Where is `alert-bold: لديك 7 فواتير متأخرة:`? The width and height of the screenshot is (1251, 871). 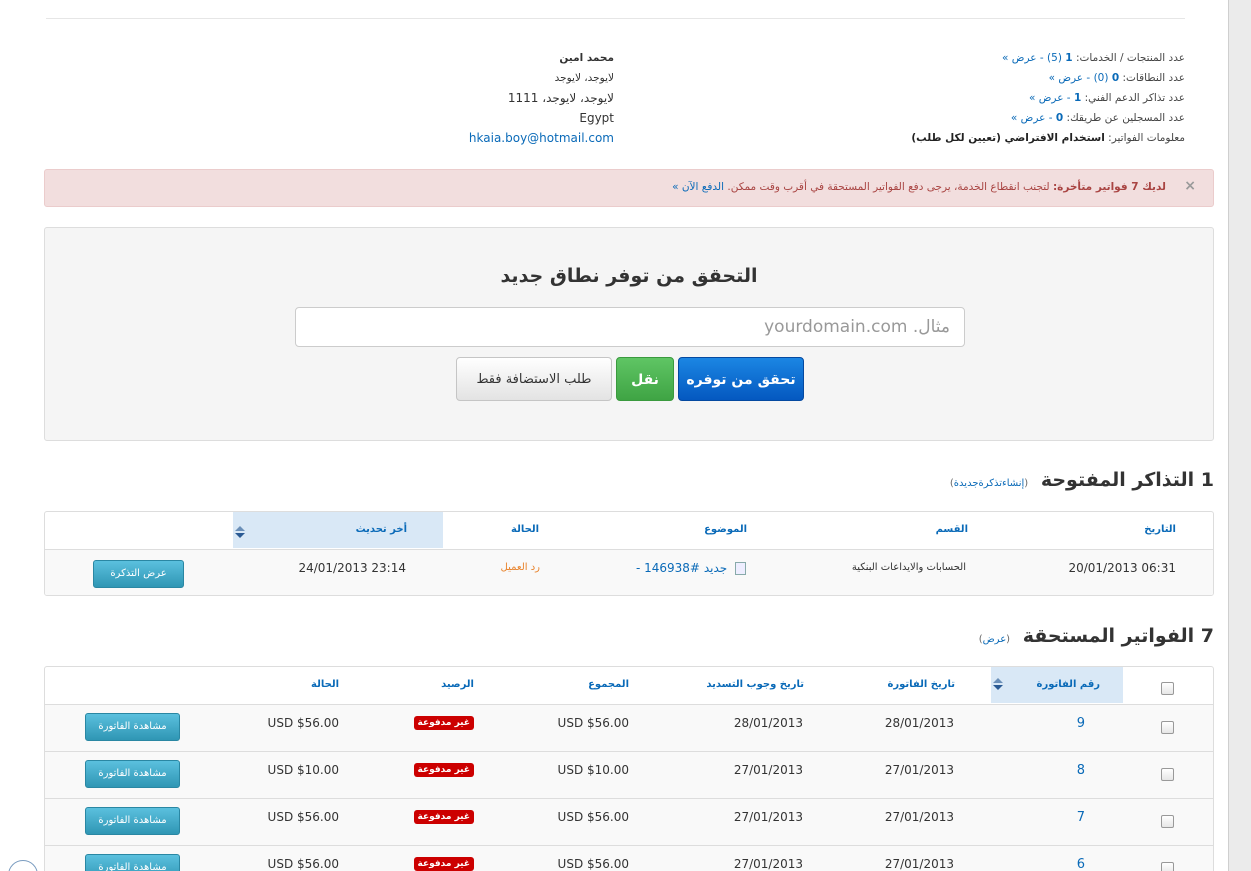
alert-bold: لديك 7 فواتير متأخرة: is located at coordinates (1109, 187).